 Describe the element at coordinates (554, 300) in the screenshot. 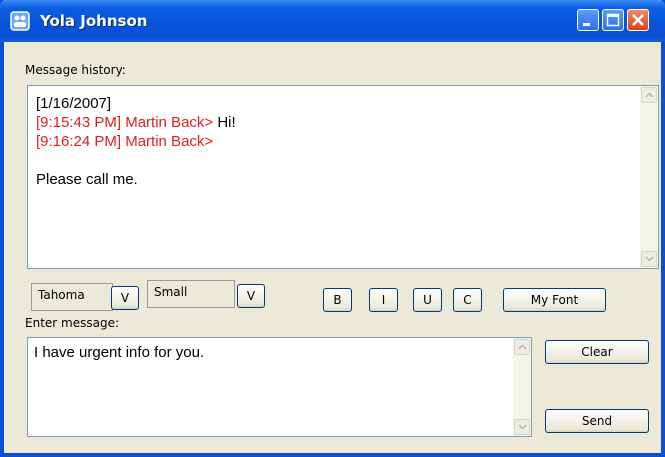

I see `my-font-button: My Font` at that location.